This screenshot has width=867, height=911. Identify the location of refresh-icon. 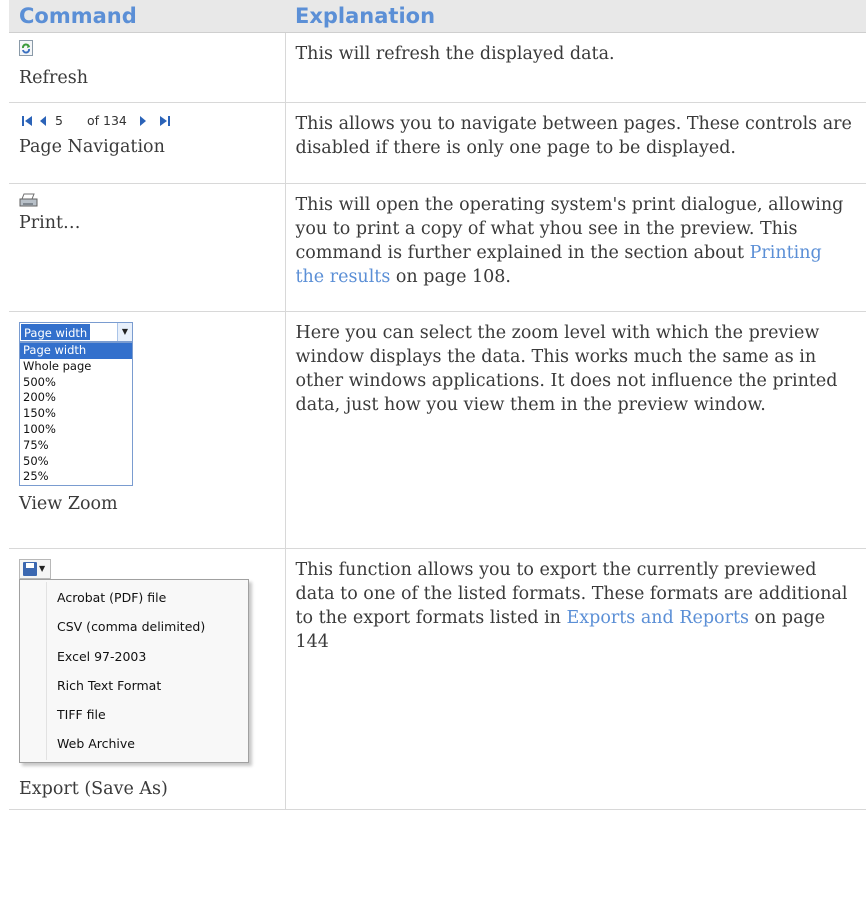
(26, 48).